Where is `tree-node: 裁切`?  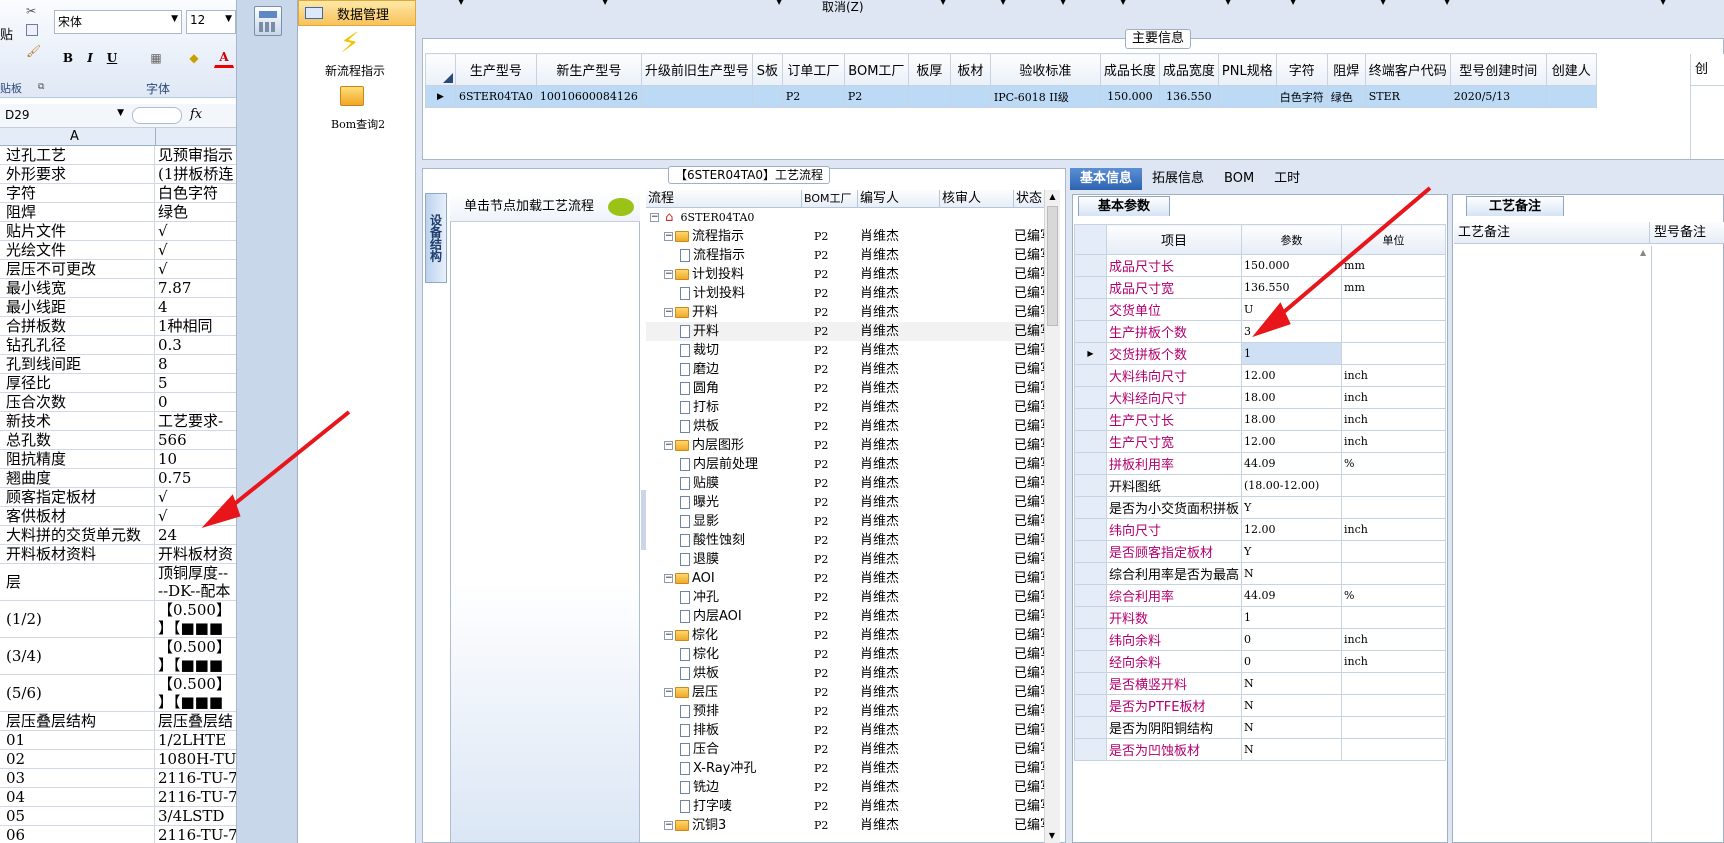
tree-node: 裁切 is located at coordinates (724, 350).